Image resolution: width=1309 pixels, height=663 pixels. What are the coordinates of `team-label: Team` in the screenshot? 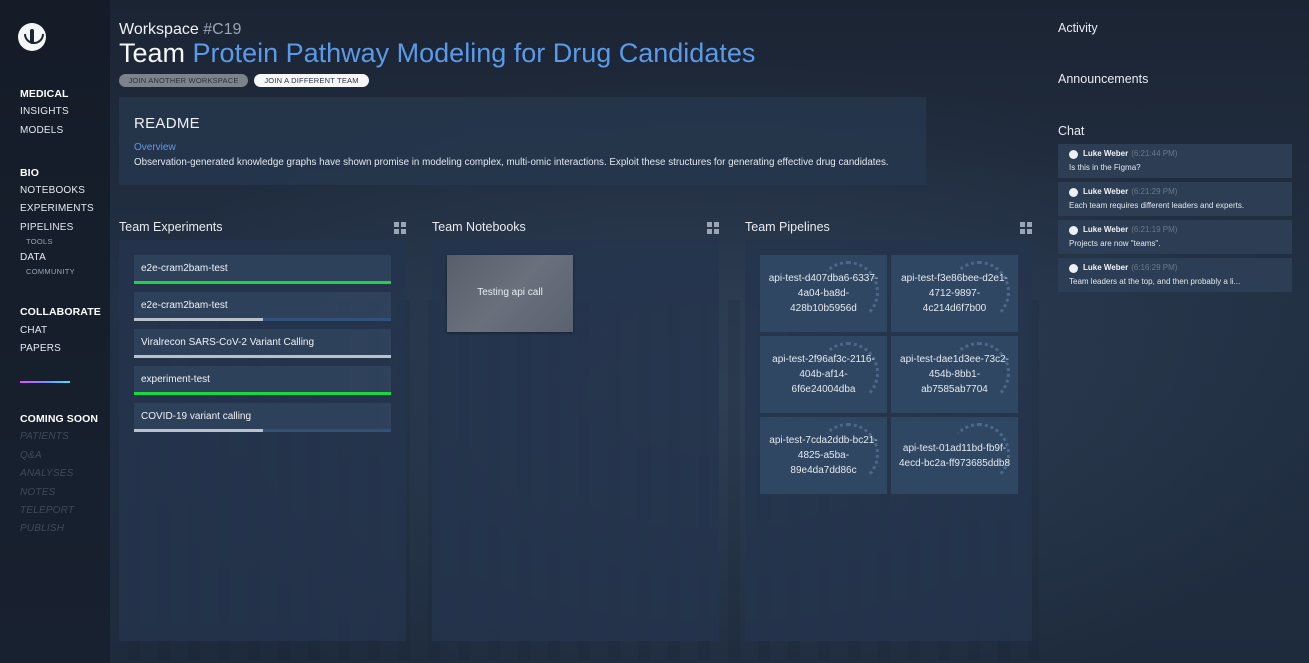 It's located at (152, 53).